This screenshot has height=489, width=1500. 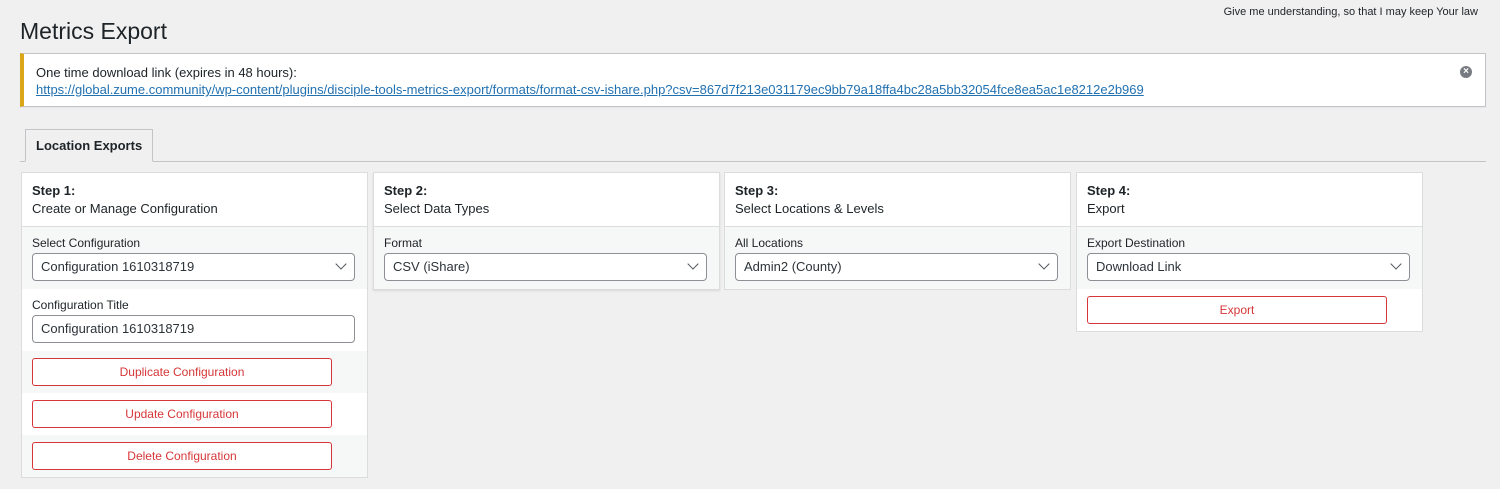 I want to click on tab-location-exports: Location Exports, so click(x=89, y=145).